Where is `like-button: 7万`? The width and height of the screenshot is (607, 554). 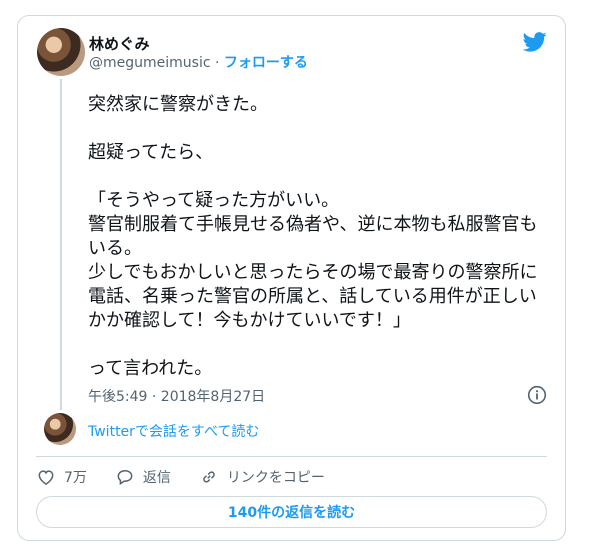
like-button: 7万 is located at coordinates (61, 477).